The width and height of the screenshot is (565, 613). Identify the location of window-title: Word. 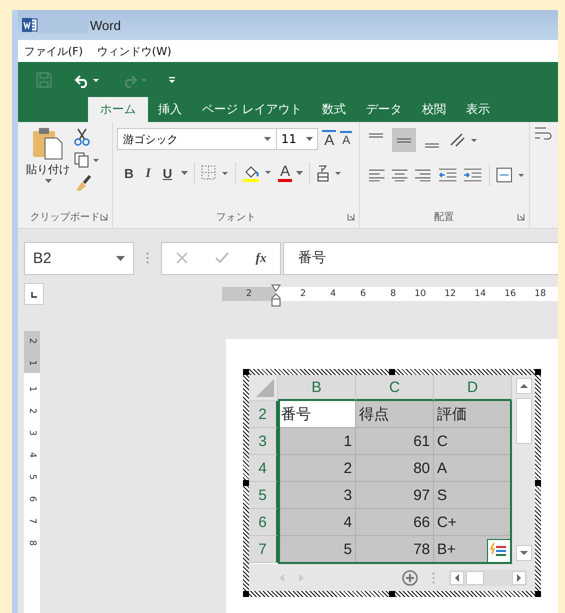
(105, 25).